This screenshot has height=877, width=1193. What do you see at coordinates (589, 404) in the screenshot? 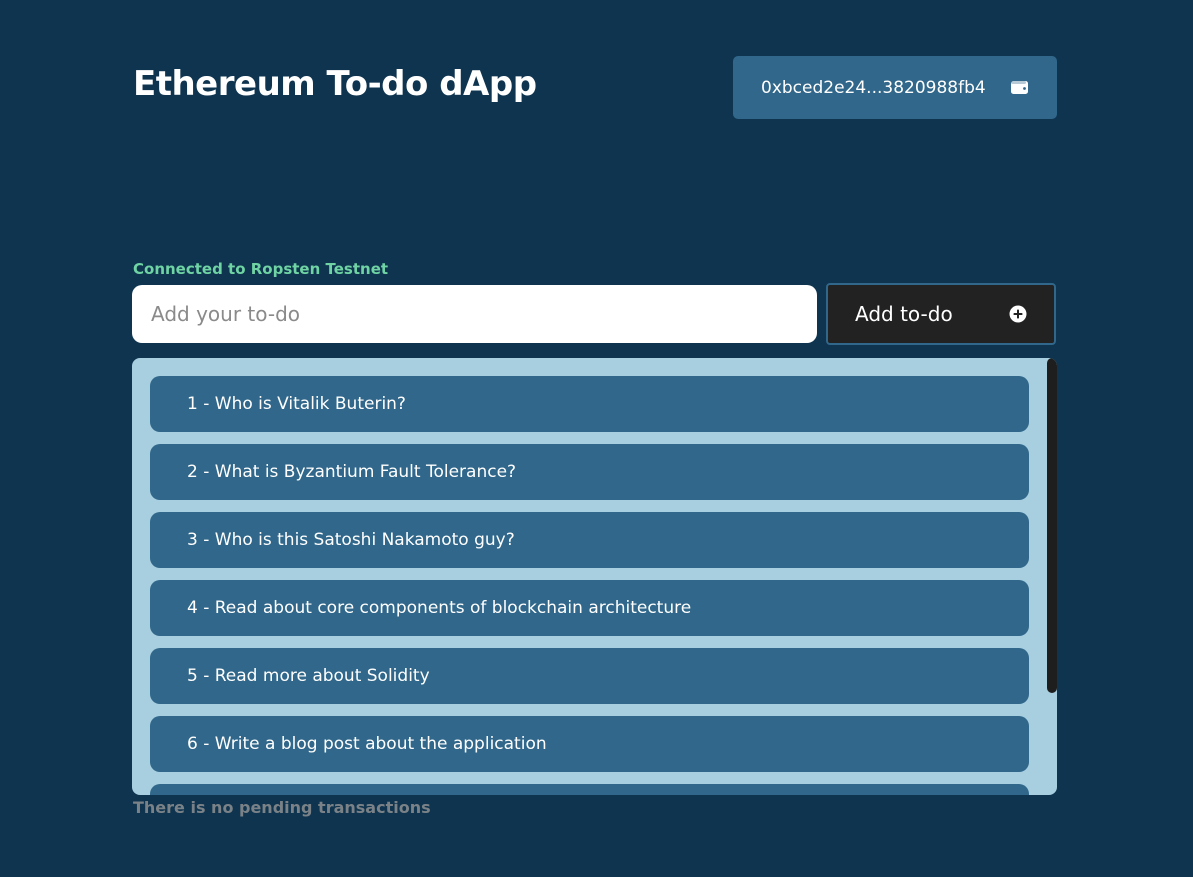
I see `todo-item: 1 - Who is Vitalik Buterin?` at bounding box center [589, 404].